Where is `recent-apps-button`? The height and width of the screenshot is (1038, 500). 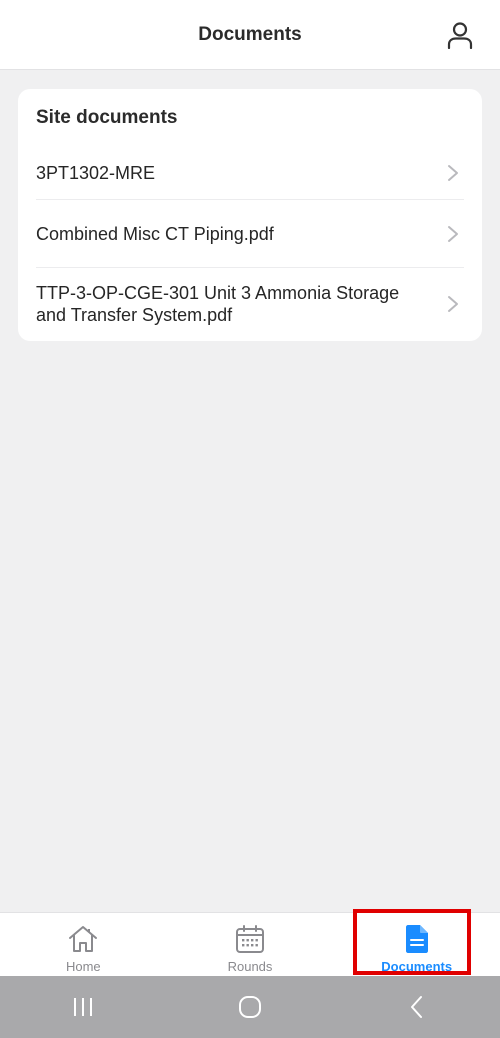 recent-apps-button is located at coordinates (83, 1007).